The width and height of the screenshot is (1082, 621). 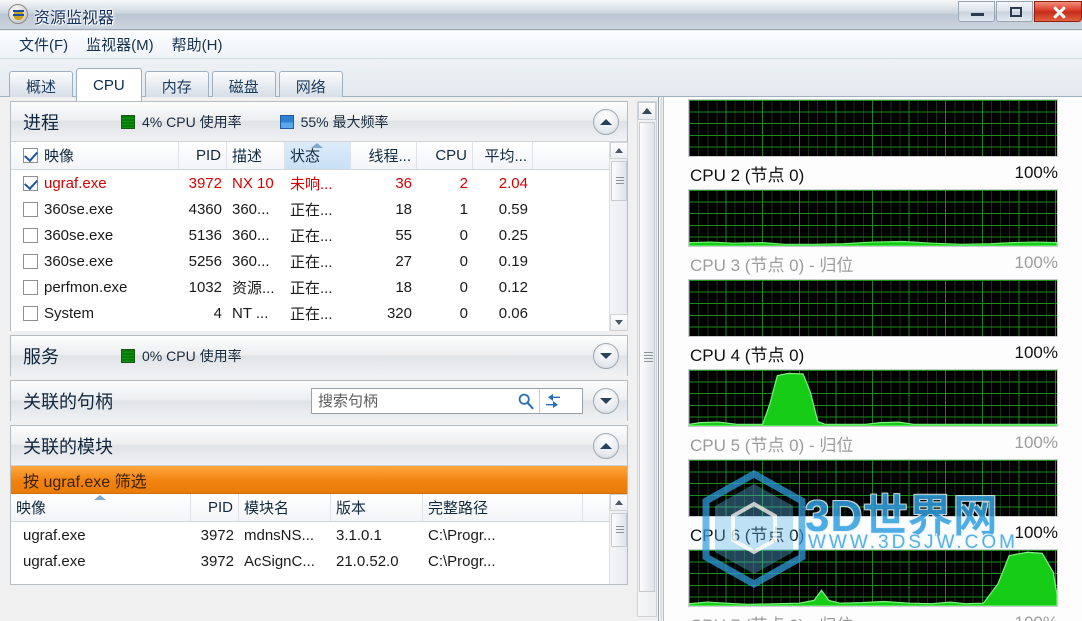 I want to click on pane-splitter, so click(x=660, y=359).